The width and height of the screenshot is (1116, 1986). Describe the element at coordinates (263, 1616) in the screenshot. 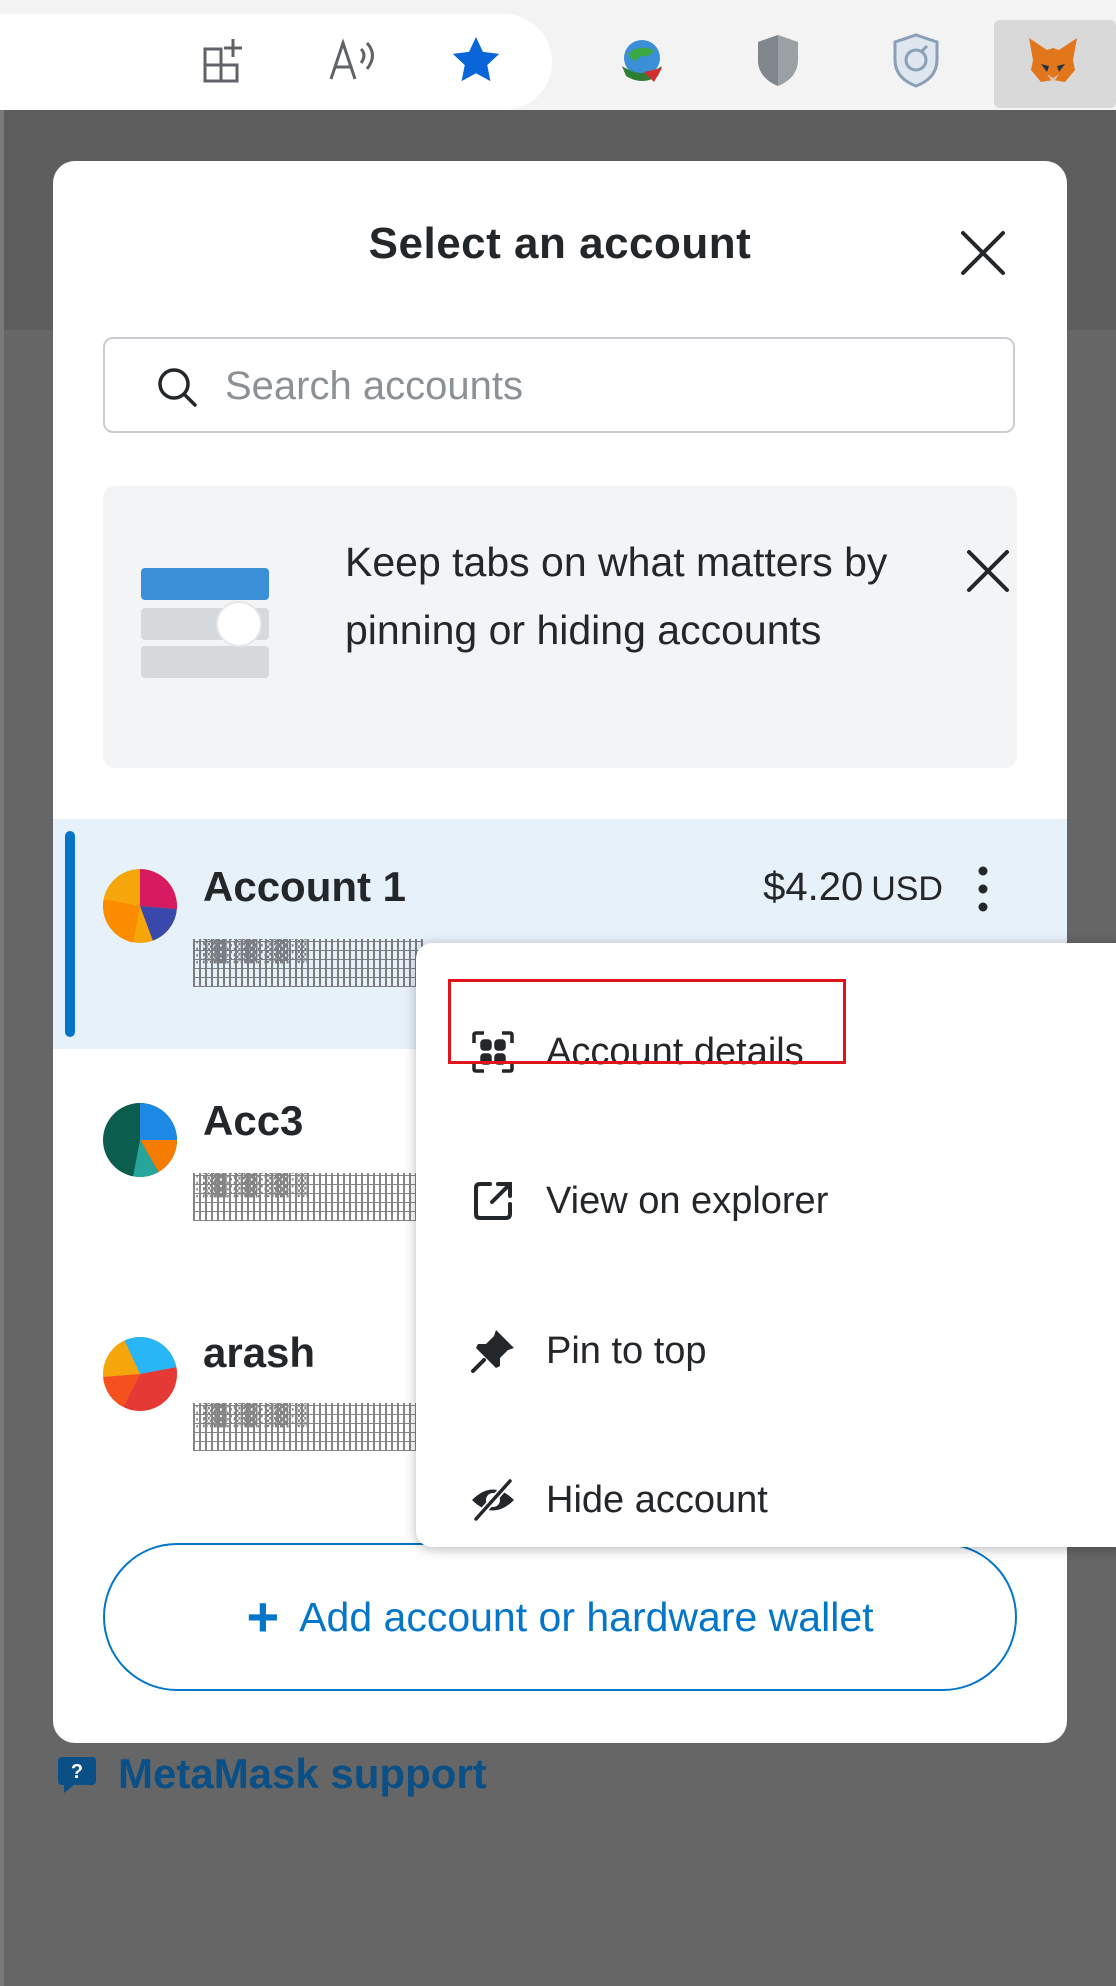

I see `plus-icon: +` at that location.